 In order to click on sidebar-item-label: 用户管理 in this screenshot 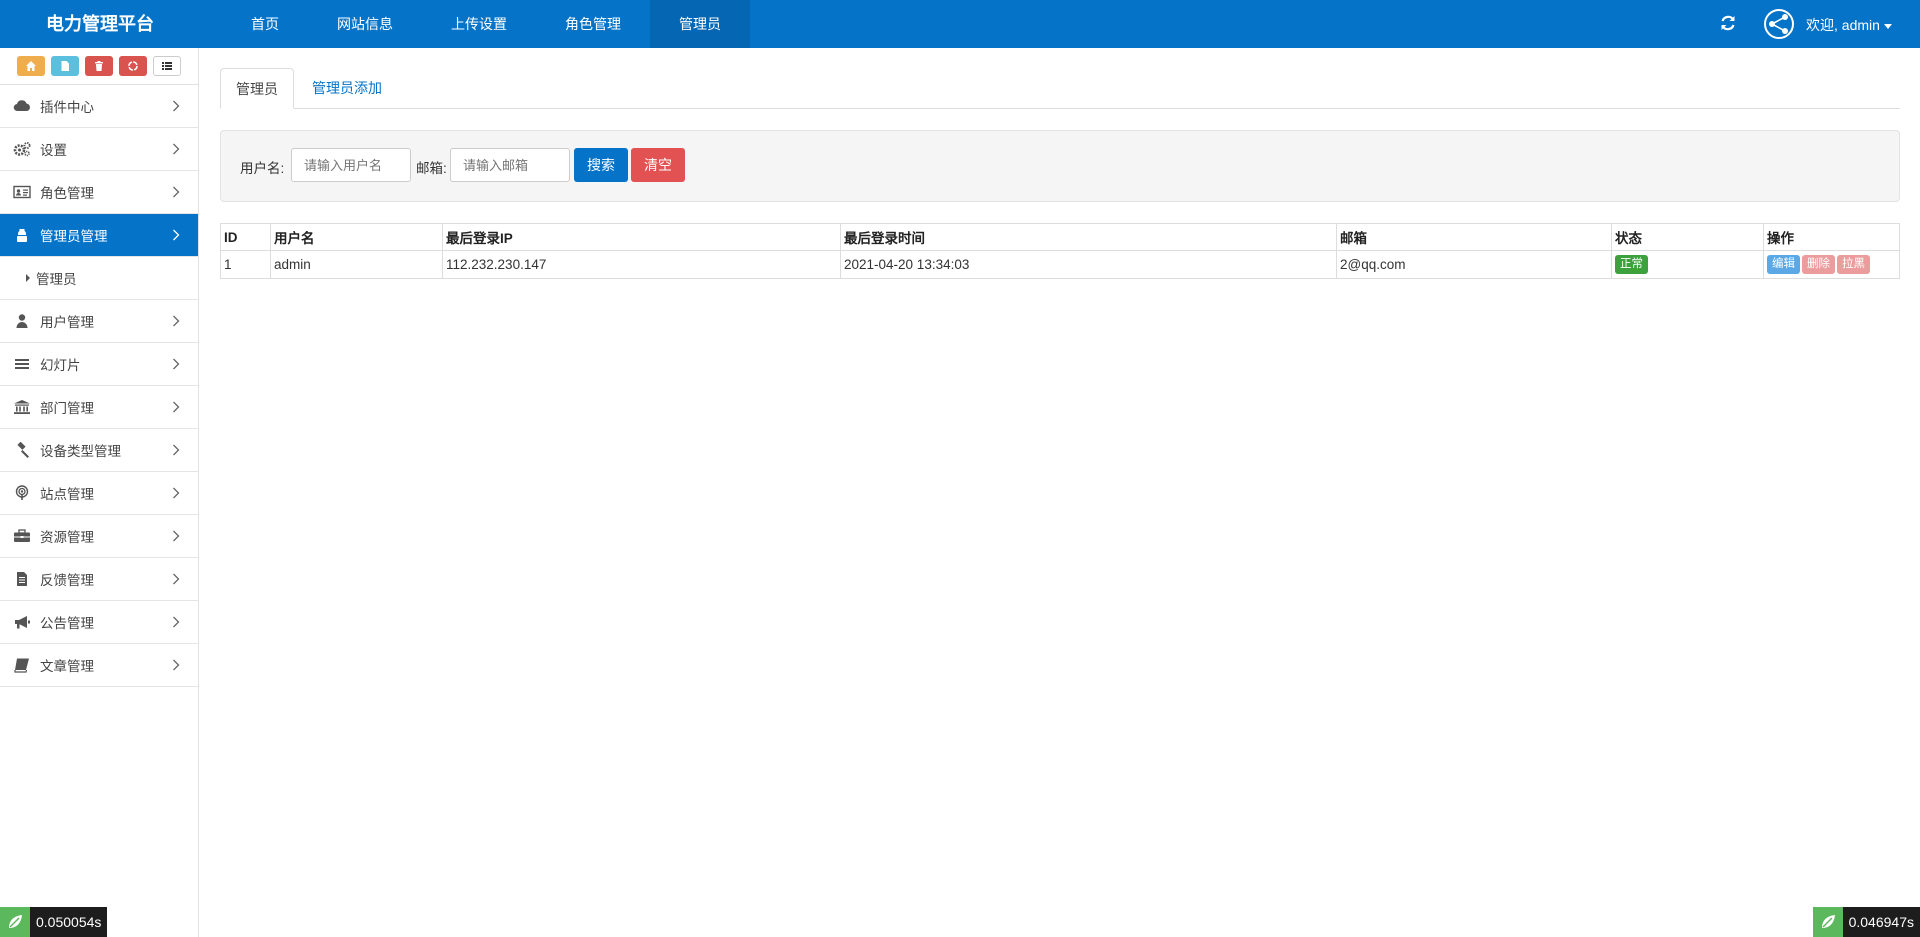, I will do `click(67, 322)`.